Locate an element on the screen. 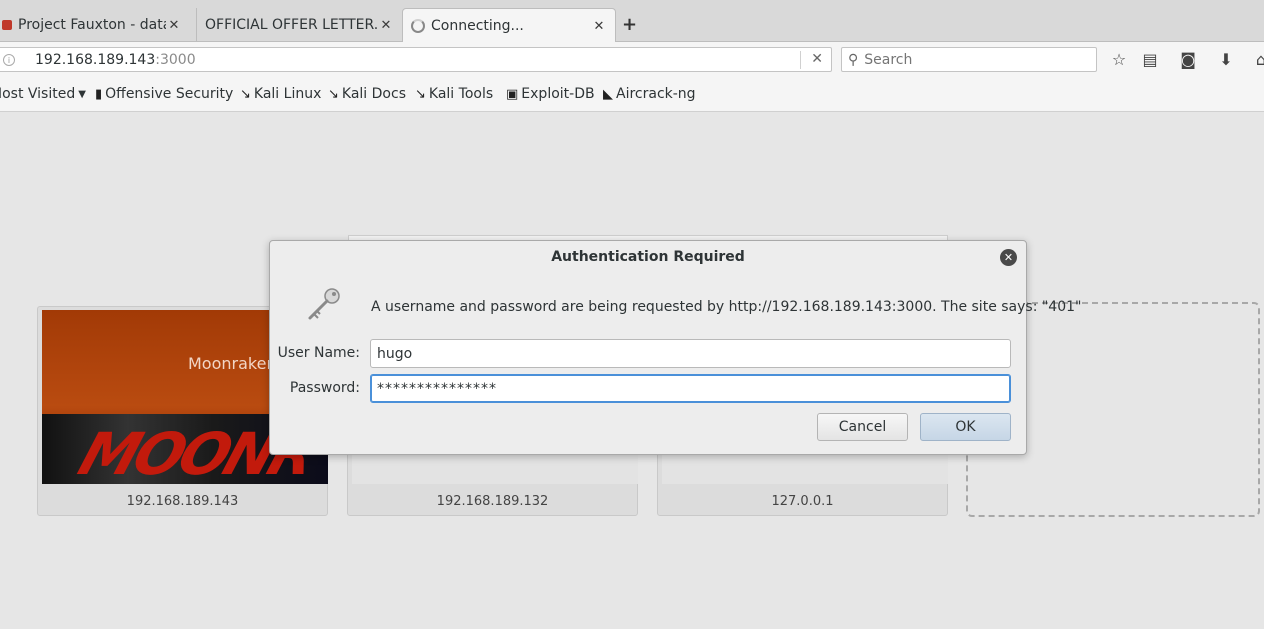  search-bar: ⚲ is located at coordinates (969, 59).